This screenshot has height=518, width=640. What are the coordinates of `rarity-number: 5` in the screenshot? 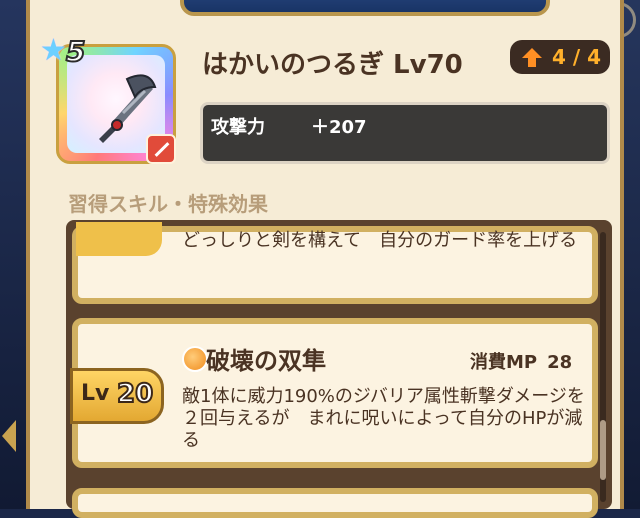 It's located at (76, 51).